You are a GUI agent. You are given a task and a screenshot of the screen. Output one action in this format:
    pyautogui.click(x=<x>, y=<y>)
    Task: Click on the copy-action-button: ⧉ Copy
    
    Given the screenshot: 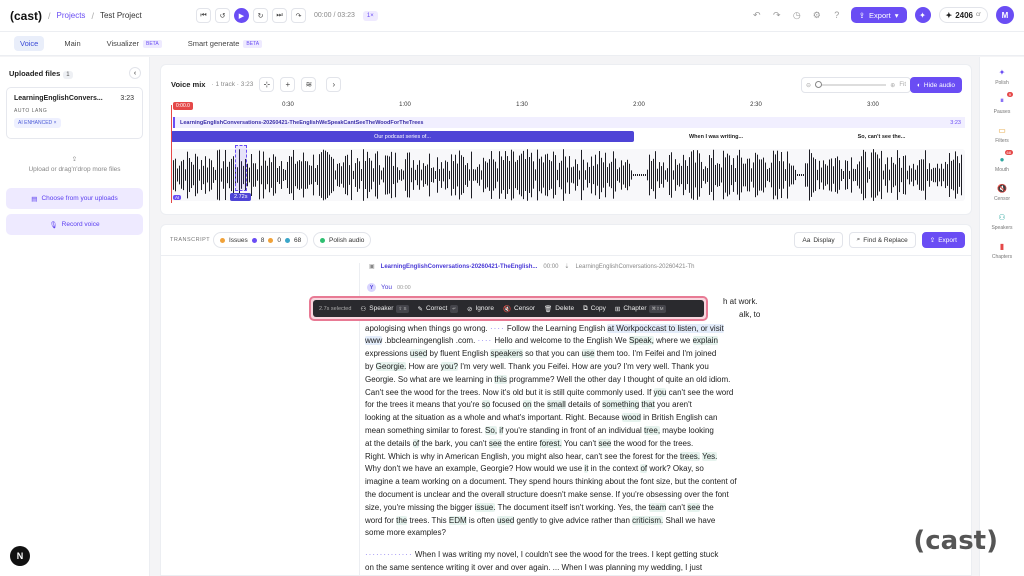 What is the action you would take?
    pyautogui.click(x=594, y=309)
    